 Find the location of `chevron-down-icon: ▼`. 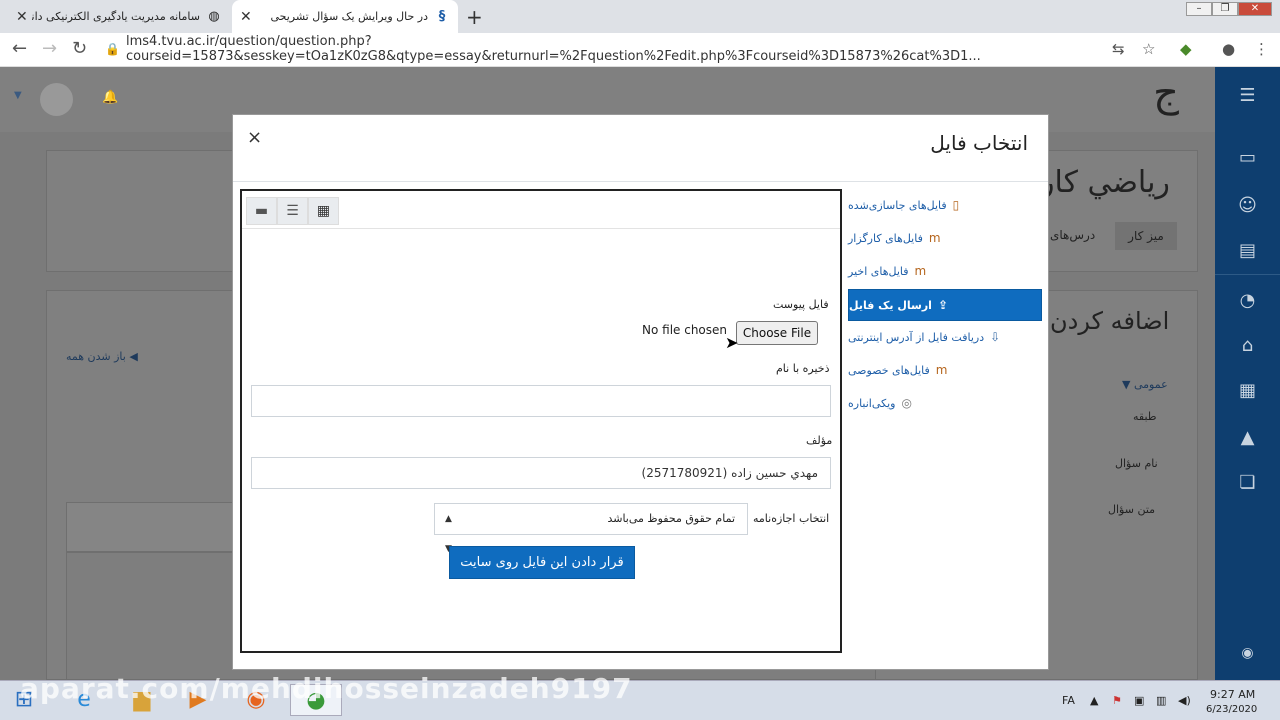

chevron-down-icon: ▼ is located at coordinates (18, 95).